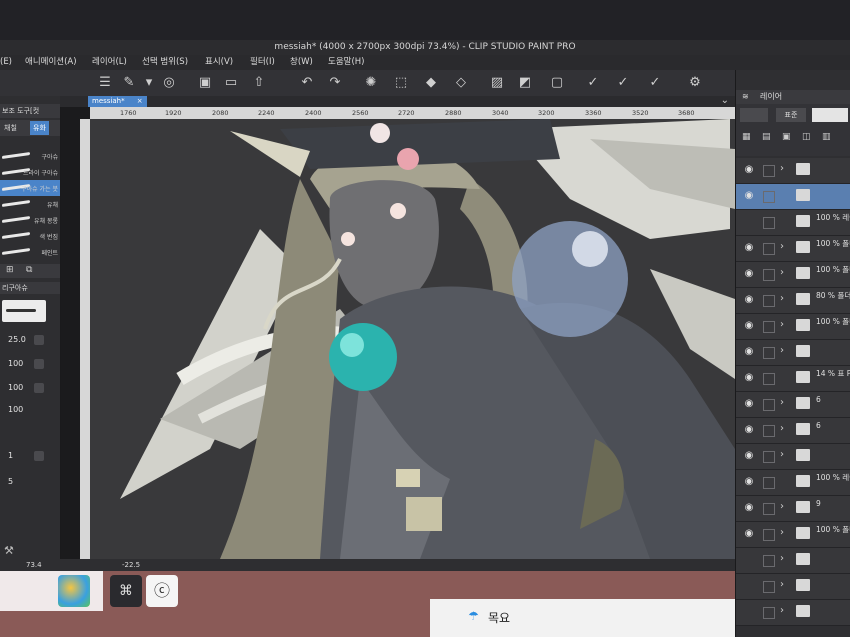  What do you see at coordinates (51, 62) in the screenshot?
I see `menu-item-animation: 애니메이션(A)` at bounding box center [51, 62].